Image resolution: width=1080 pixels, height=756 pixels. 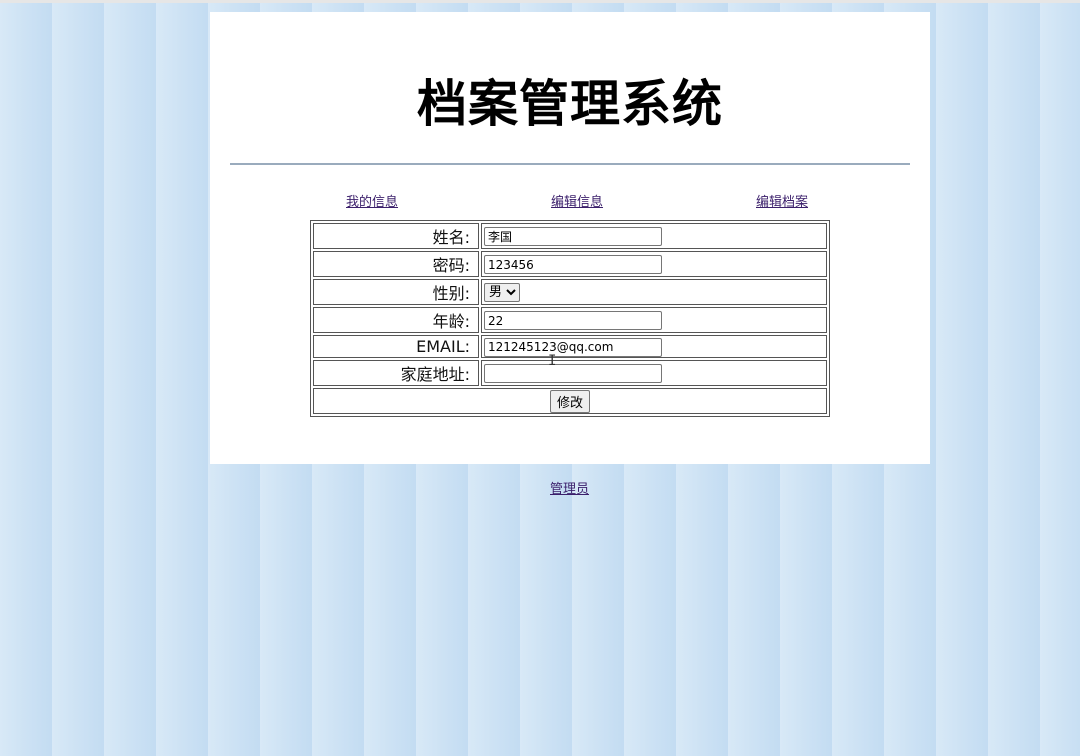 What do you see at coordinates (577, 200) in the screenshot?
I see `nav-link-edit-info: 编辑信息` at bounding box center [577, 200].